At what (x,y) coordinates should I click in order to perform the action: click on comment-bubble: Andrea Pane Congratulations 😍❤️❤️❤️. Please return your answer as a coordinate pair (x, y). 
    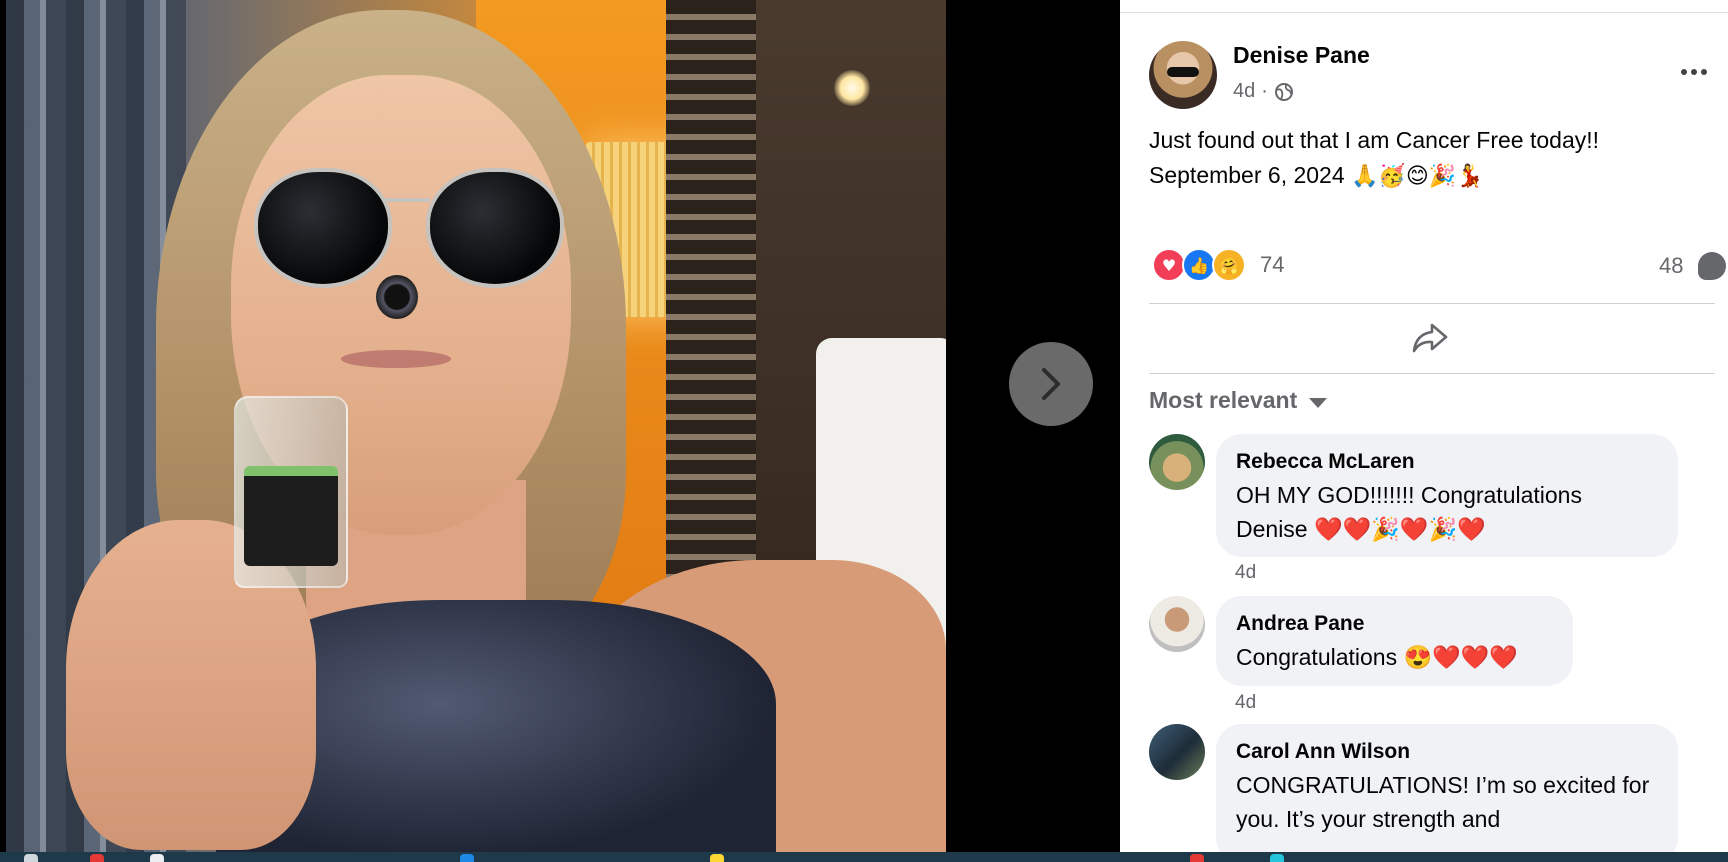
    Looking at the image, I should click on (1394, 641).